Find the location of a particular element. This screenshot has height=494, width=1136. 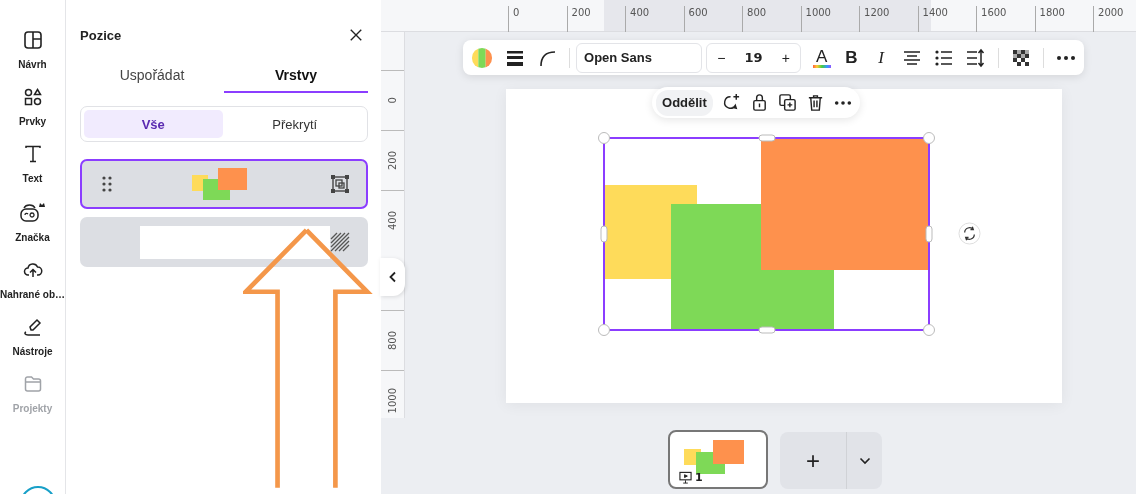

sidebar-label: Značka is located at coordinates (32, 237).